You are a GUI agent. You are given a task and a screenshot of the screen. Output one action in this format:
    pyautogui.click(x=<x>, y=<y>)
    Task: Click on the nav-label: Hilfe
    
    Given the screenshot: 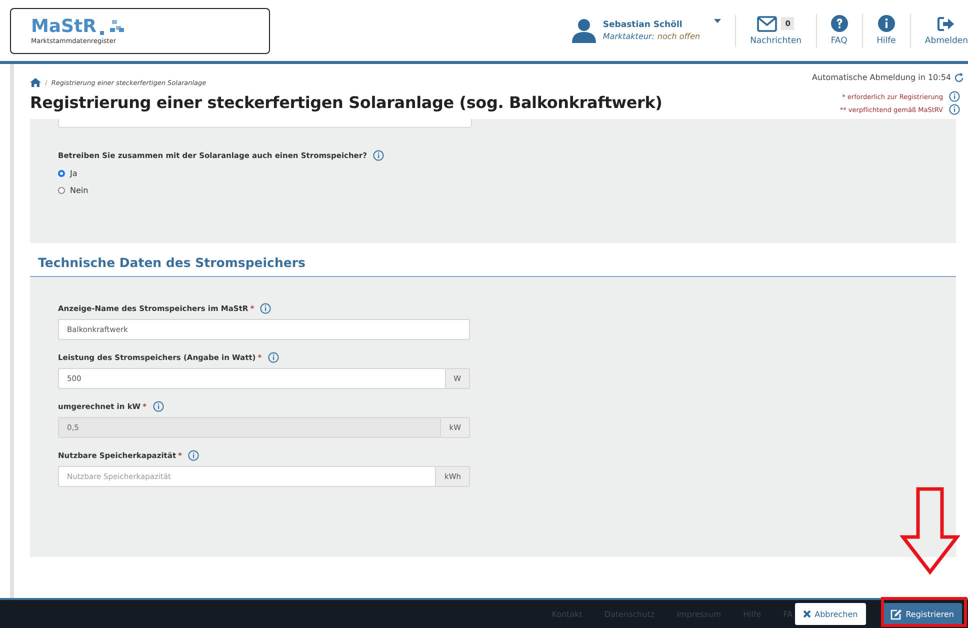 What is the action you would take?
    pyautogui.click(x=886, y=41)
    